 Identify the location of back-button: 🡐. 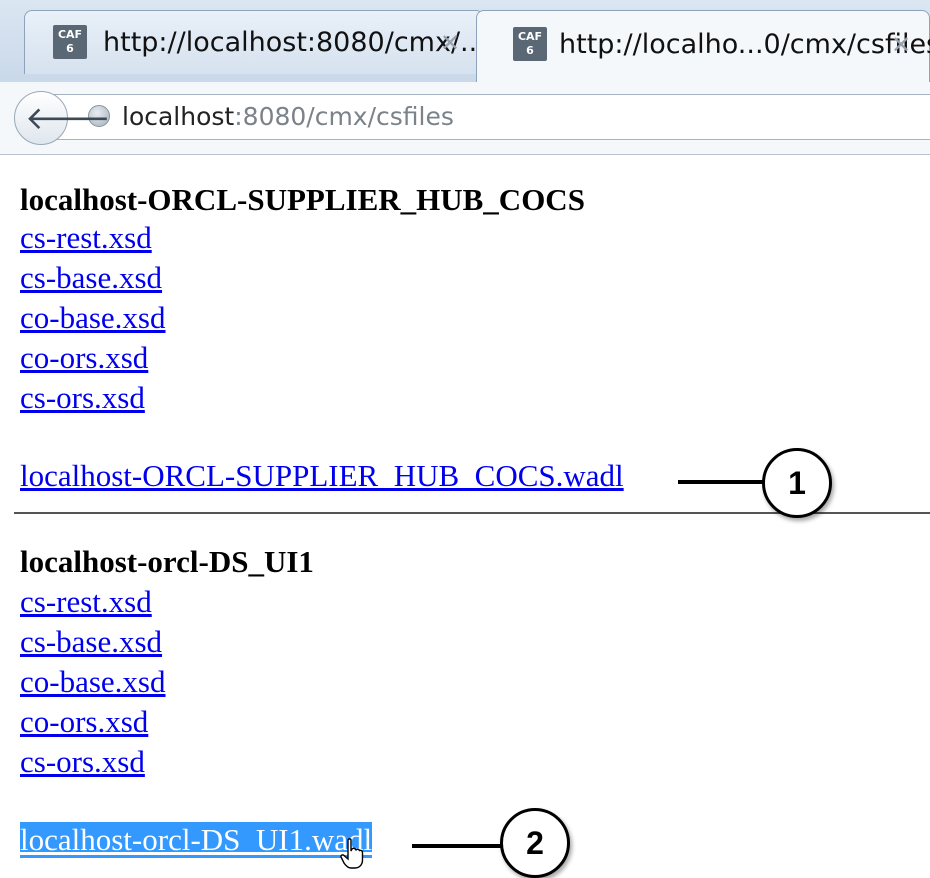
(62, 118).